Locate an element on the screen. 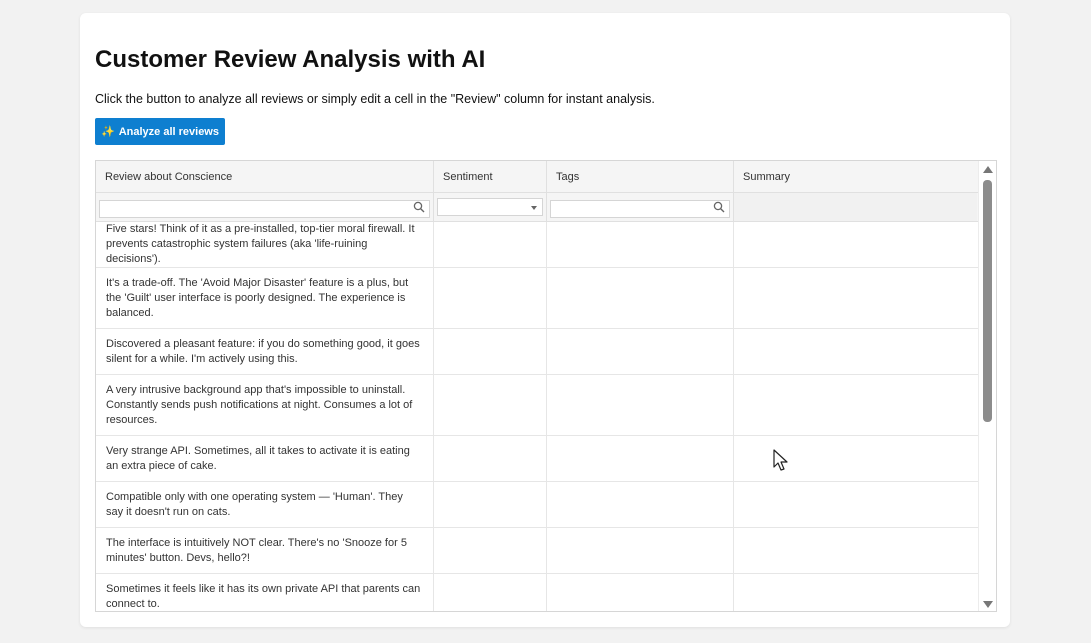 The height and width of the screenshot is (643, 1091). analyze-all-reviews-button: ✨ Analyze all reviews is located at coordinates (160, 131).